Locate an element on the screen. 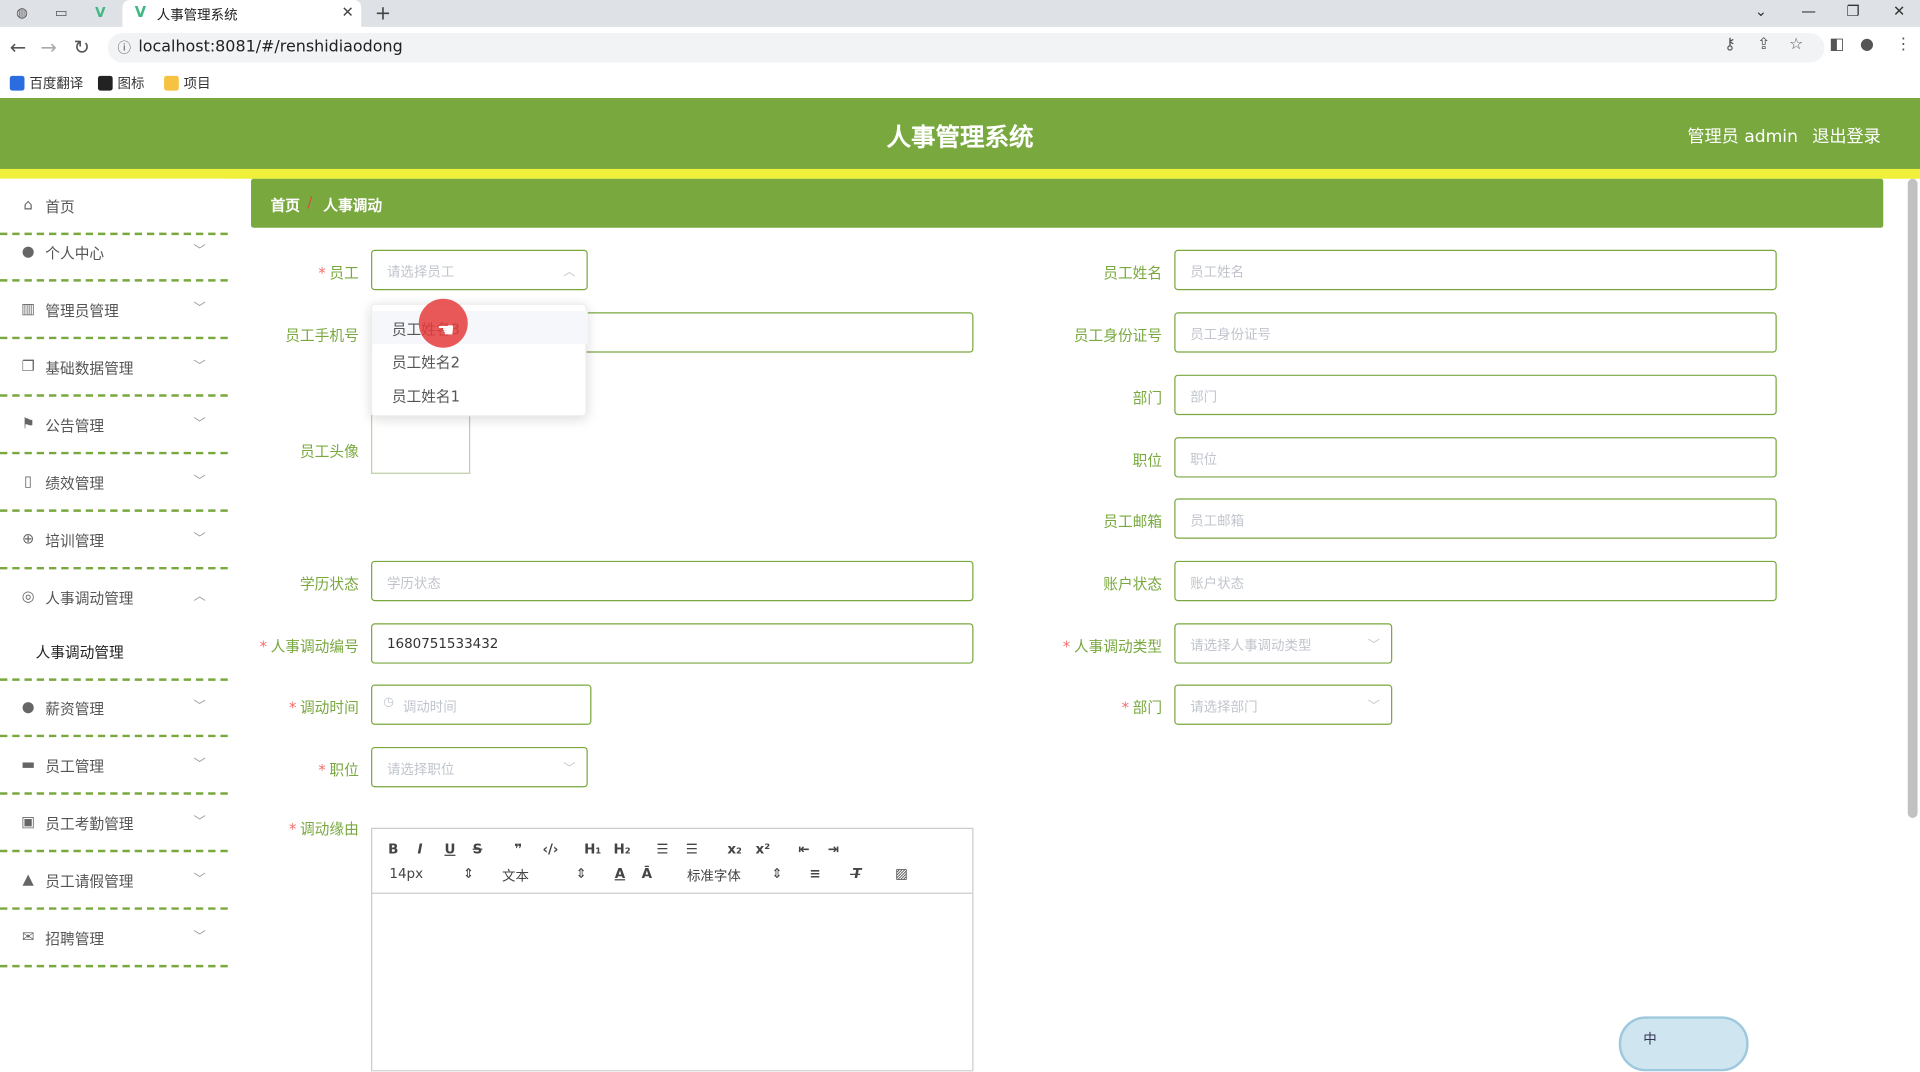  select-arrows-icon: ⇕ is located at coordinates (581, 873).